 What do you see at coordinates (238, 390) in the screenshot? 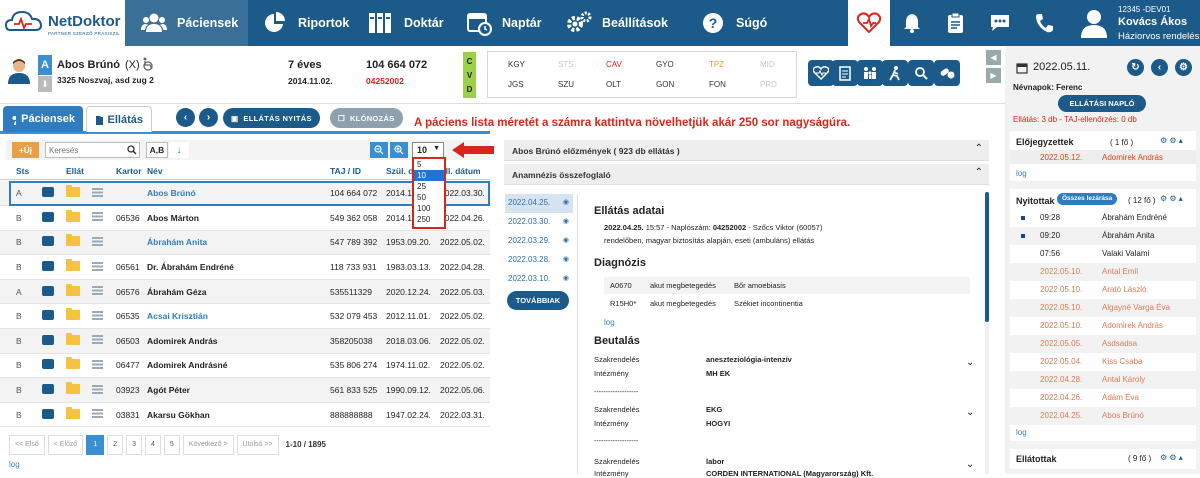
I see `row-name: Agót Péter` at bounding box center [238, 390].